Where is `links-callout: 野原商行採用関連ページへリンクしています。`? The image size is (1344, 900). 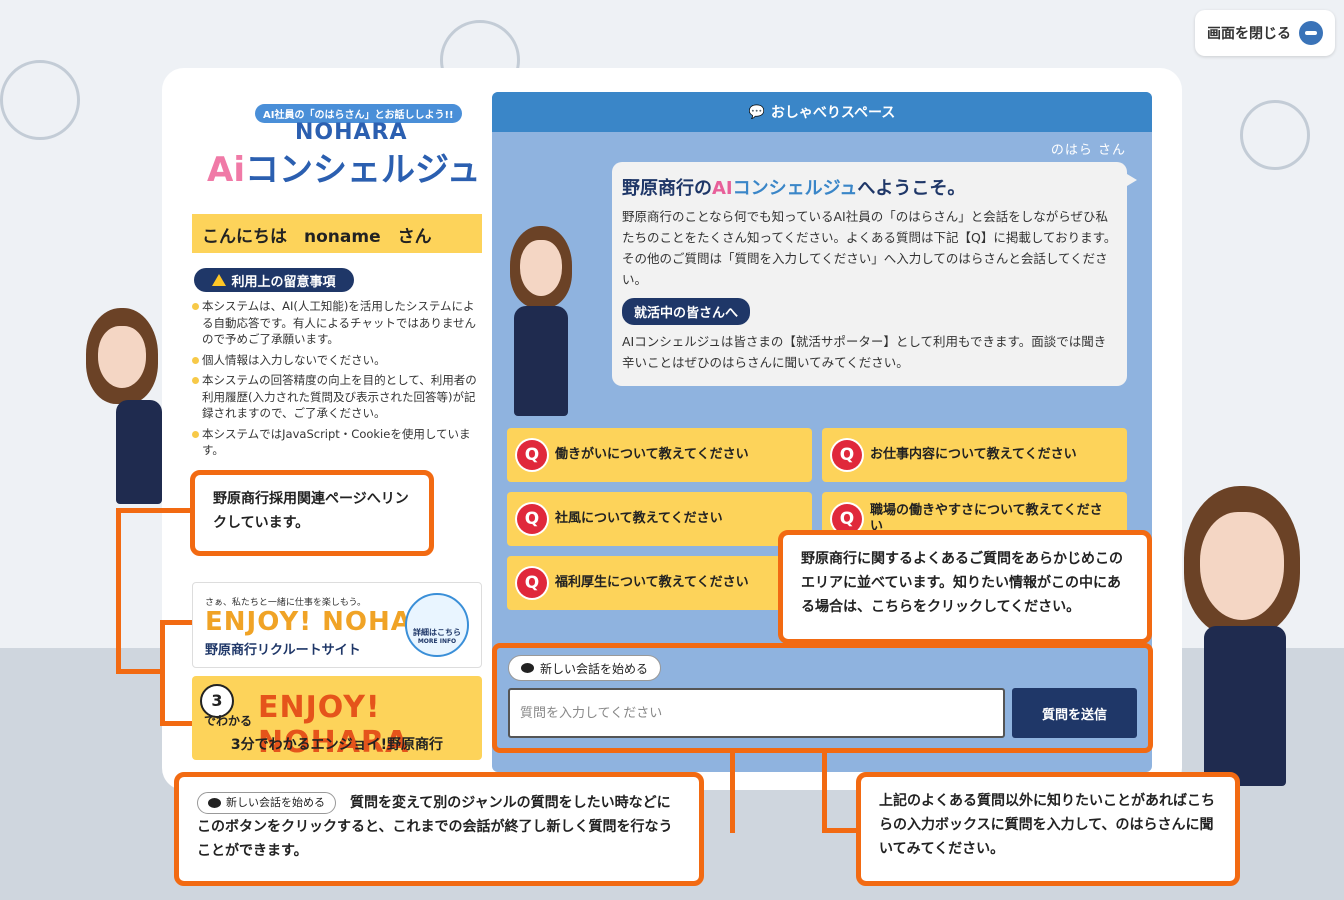
links-callout: 野原商行採用関連ページへリンクしています。 is located at coordinates (312, 513).